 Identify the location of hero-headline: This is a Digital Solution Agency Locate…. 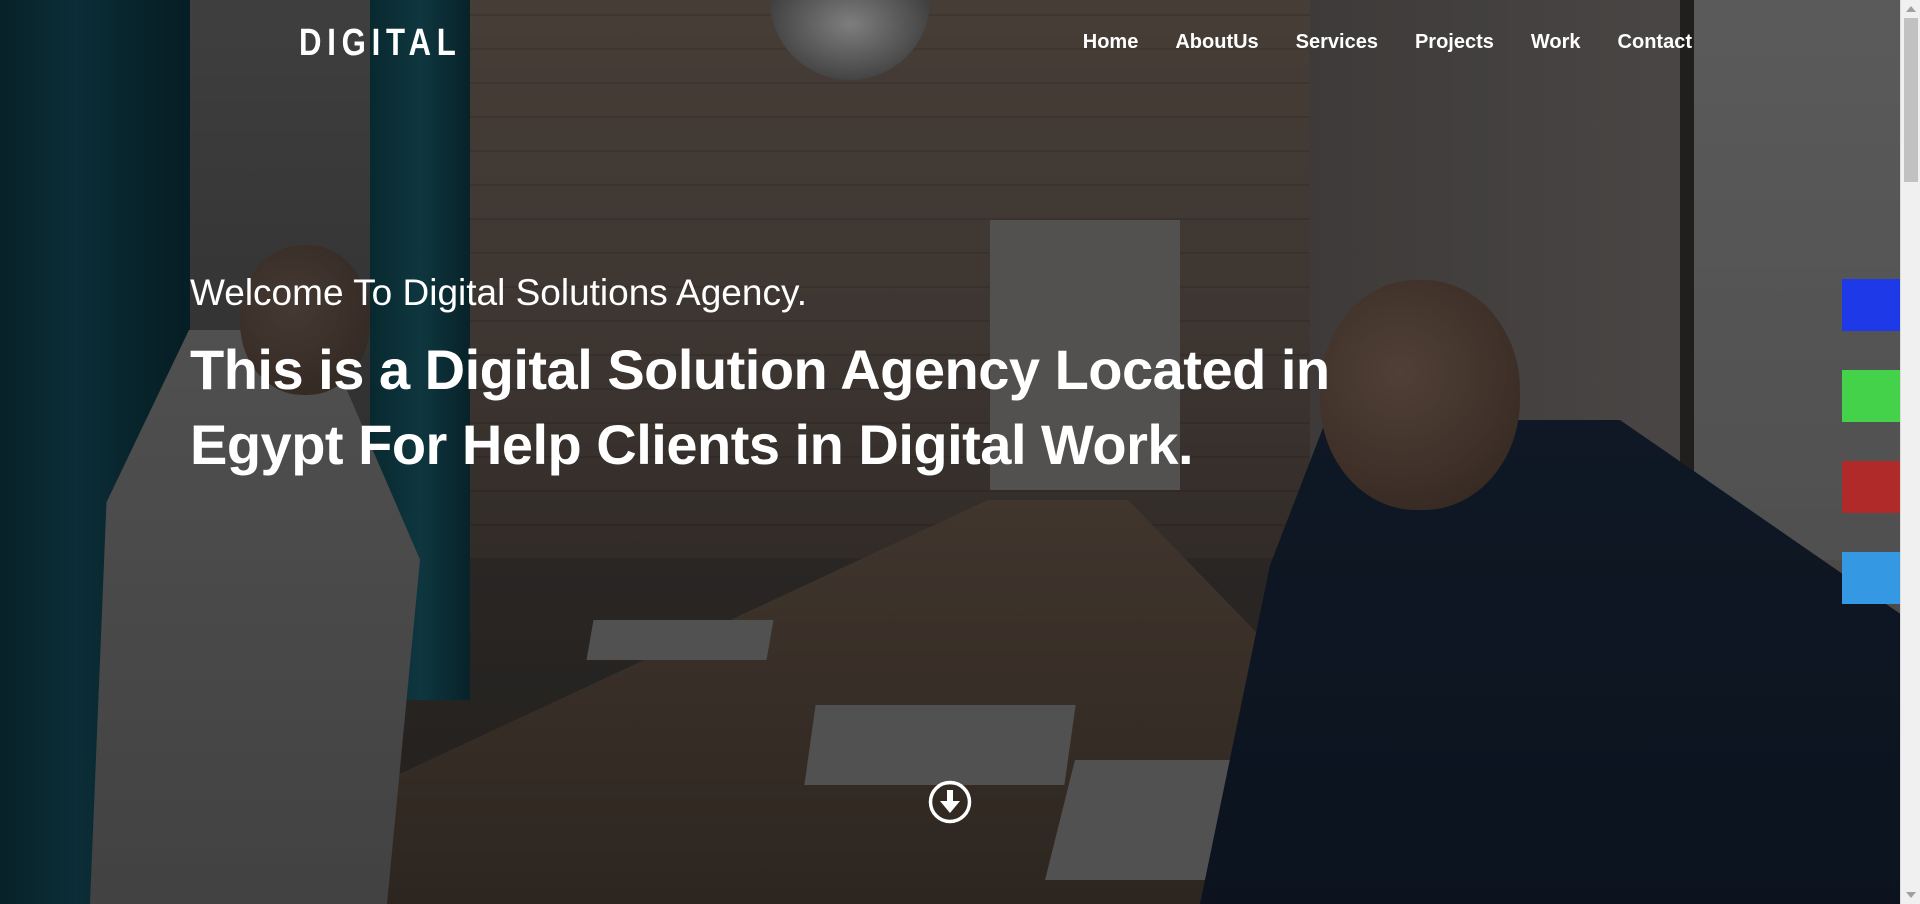
(760, 407).